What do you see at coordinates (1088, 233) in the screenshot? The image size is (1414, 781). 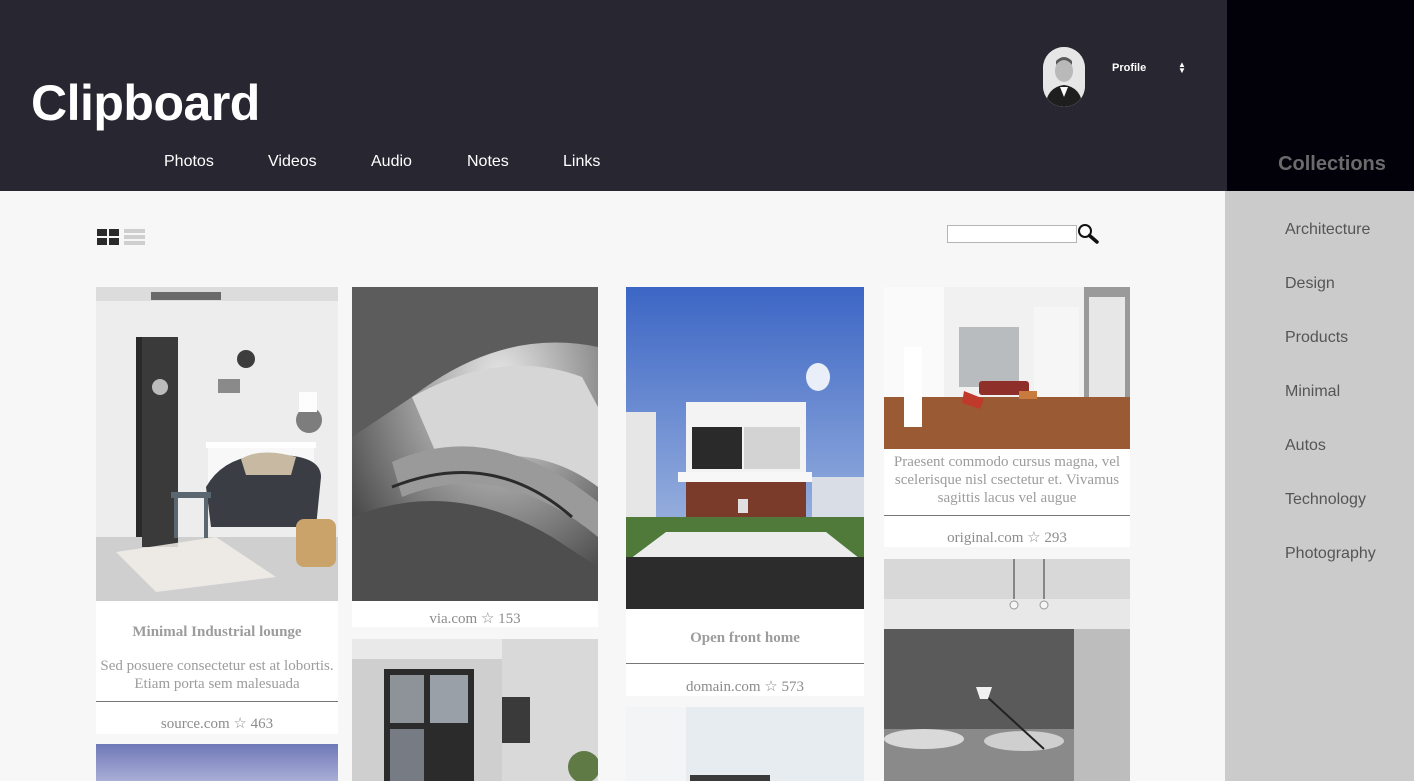 I see `search-icon` at bounding box center [1088, 233].